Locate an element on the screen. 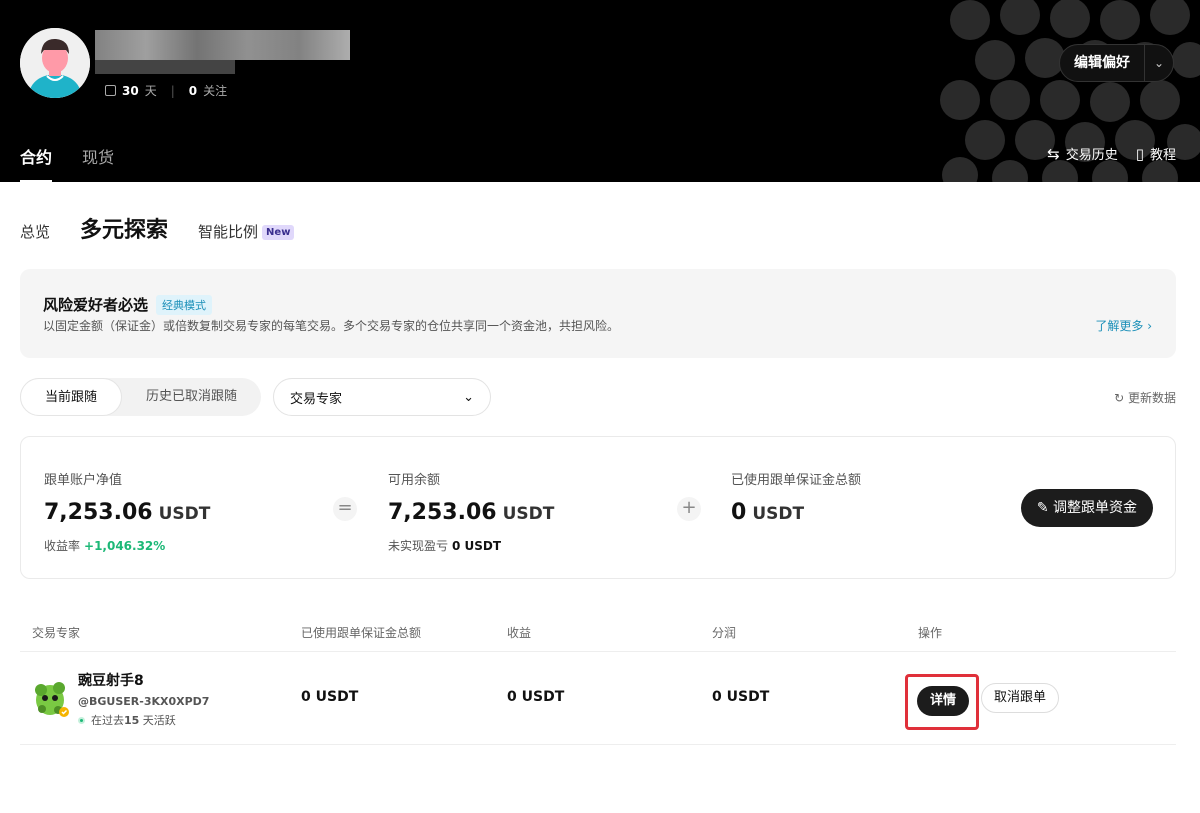 The width and height of the screenshot is (1200, 813). used-margin-number: 0 is located at coordinates (739, 512).